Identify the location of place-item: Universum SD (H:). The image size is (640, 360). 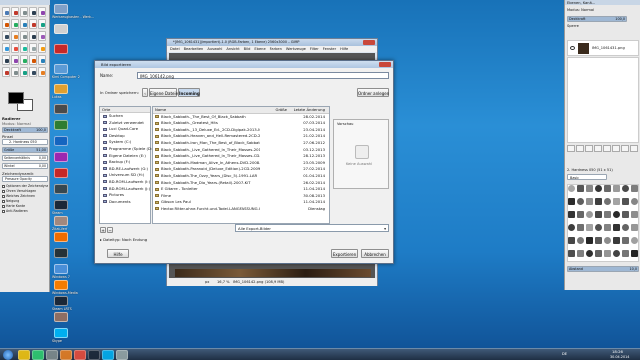
(125, 175).